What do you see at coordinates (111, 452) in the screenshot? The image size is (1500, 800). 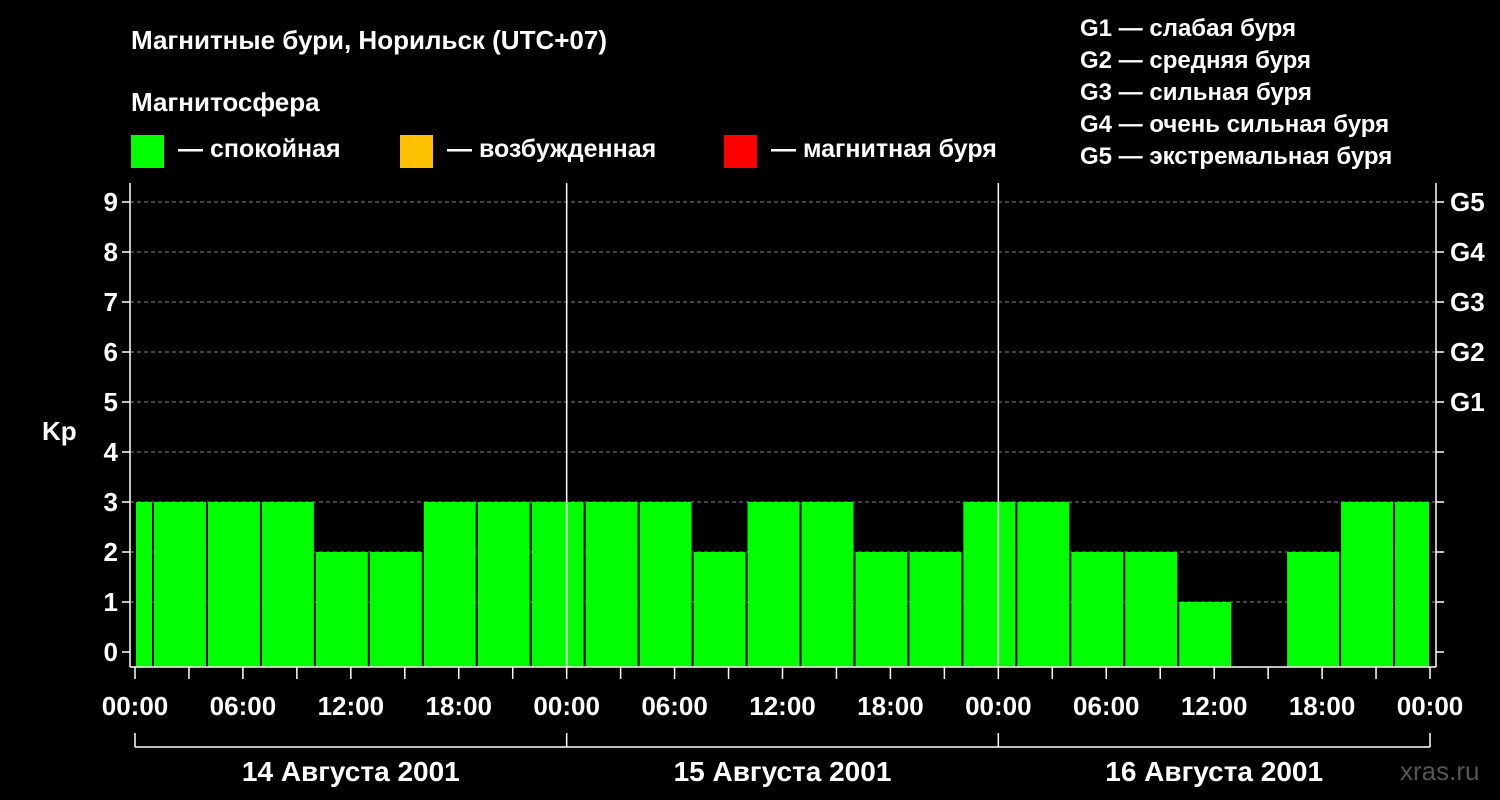 I see `y-tick-label: 4` at bounding box center [111, 452].